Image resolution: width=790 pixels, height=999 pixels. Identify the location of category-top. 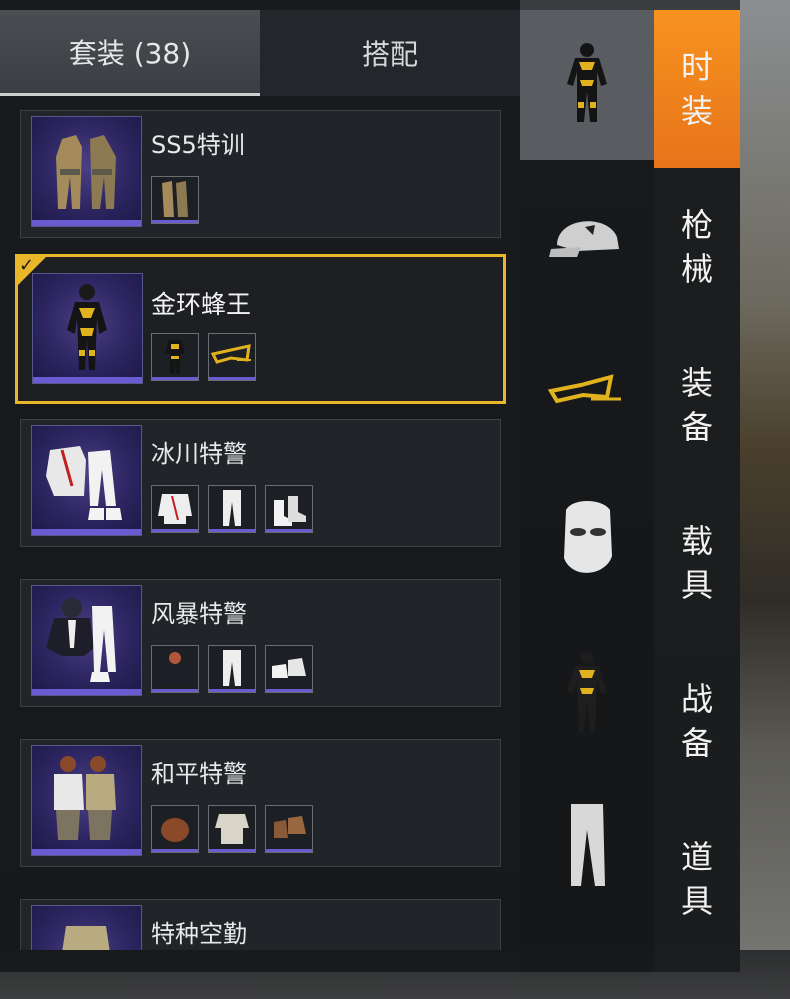
(587, 693).